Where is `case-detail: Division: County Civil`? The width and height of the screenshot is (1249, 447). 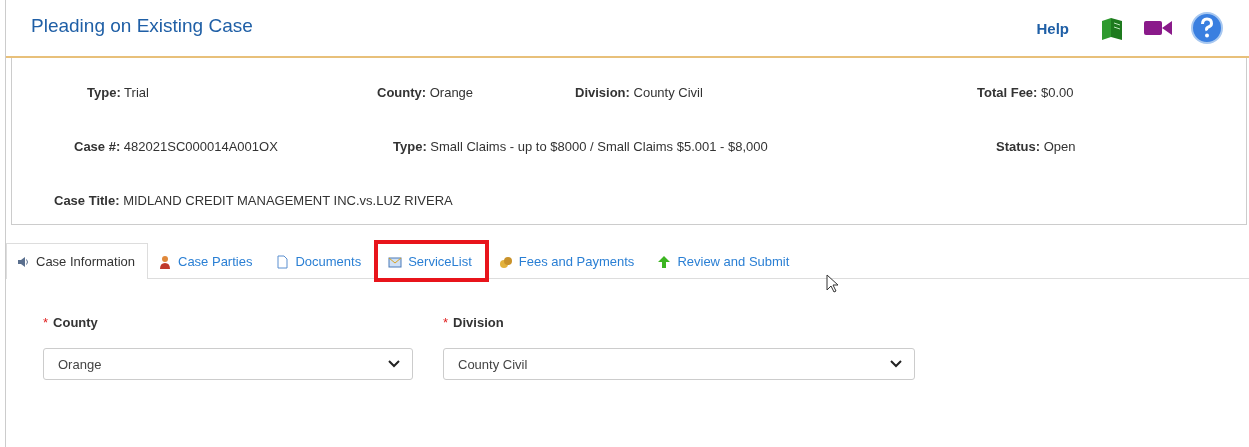
case-detail: Division: County Civil is located at coordinates (639, 92).